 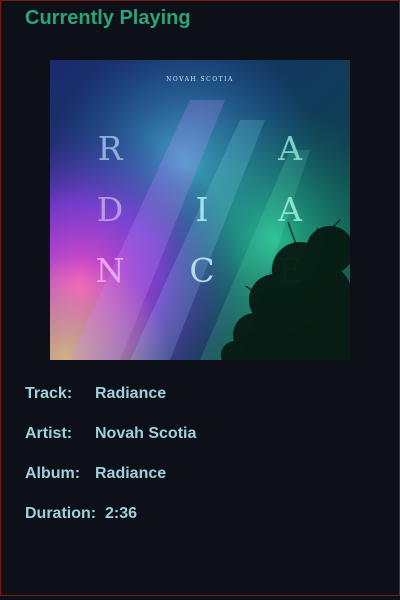 I want to click on page-title: Currently Playing, so click(x=108, y=18).